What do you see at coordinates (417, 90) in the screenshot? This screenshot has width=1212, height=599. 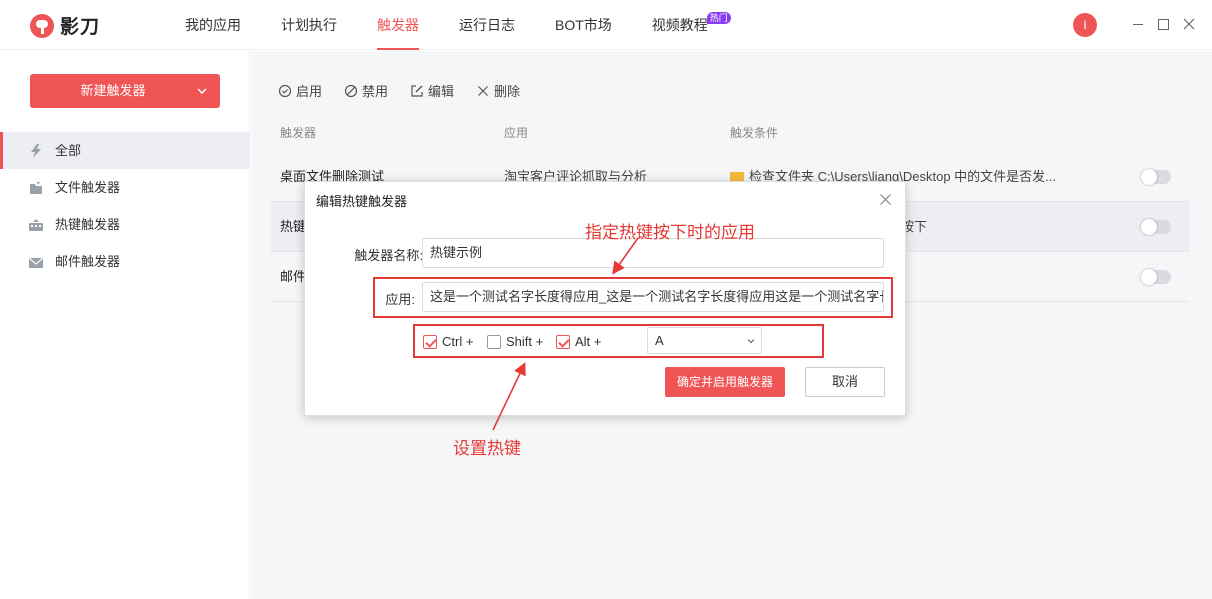 I see `edit-icon` at bounding box center [417, 90].